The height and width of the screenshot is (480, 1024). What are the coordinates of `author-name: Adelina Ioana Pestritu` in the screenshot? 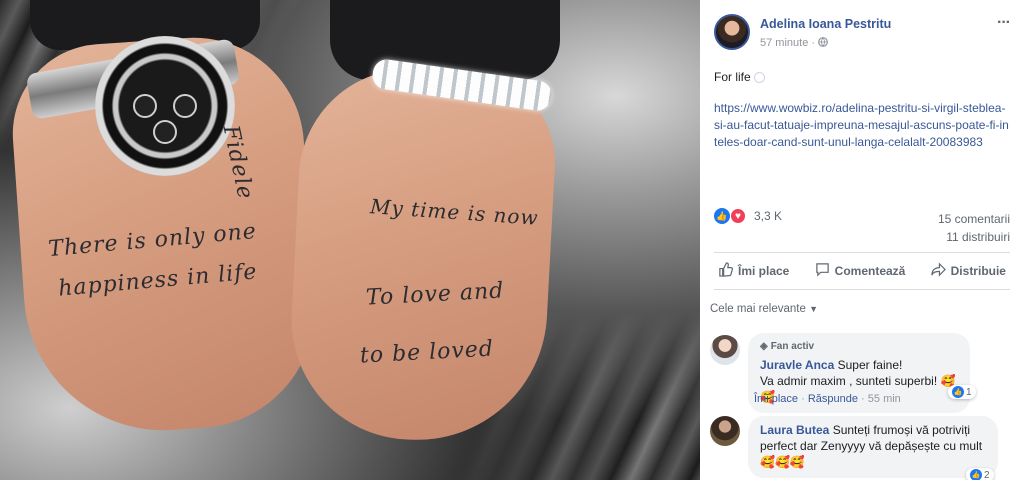 It's located at (825, 24).